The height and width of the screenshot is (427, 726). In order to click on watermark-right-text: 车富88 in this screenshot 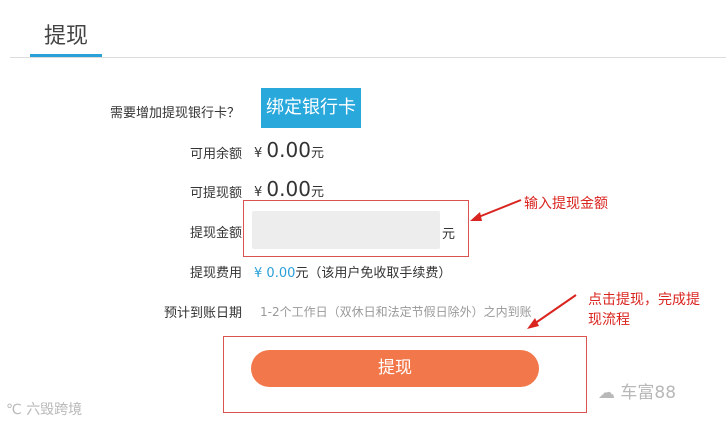, I will do `click(648, 393)`.